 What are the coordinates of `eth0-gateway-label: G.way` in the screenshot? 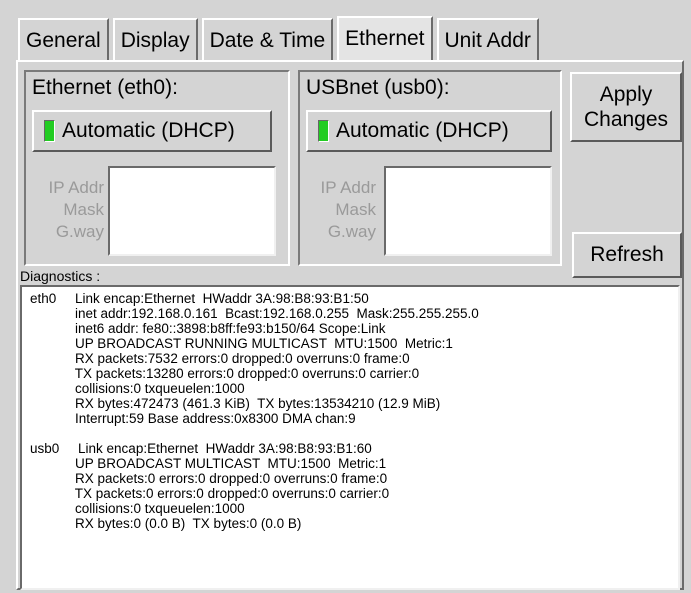 It's located at (79, 231).